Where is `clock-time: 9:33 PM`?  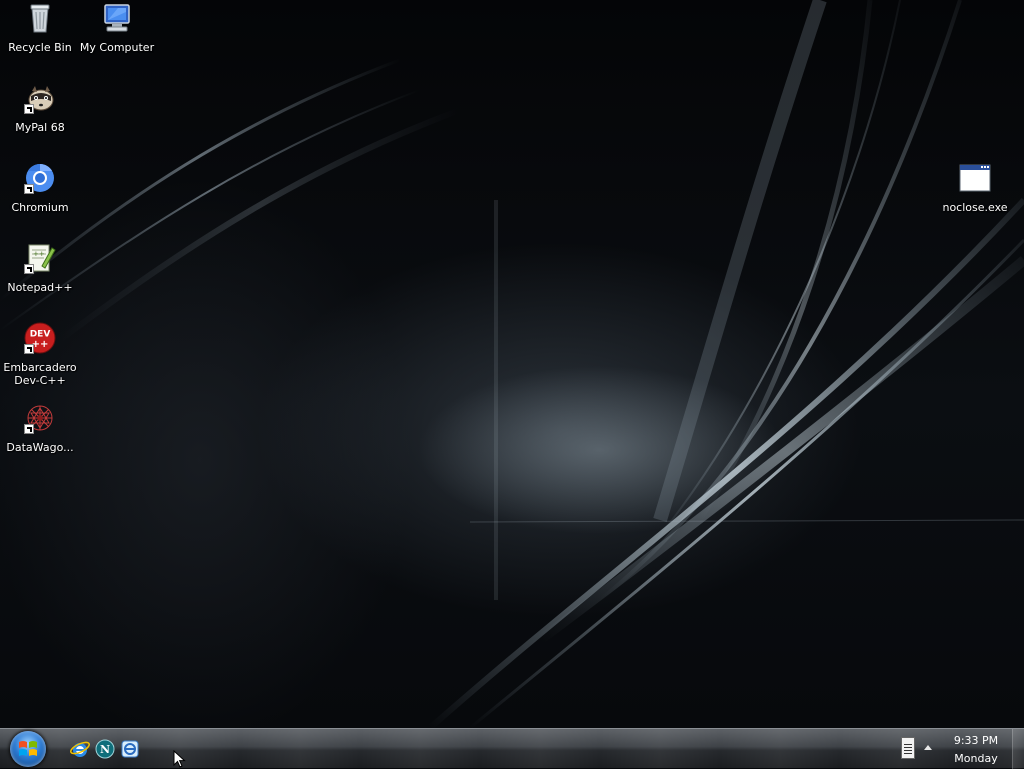
clock-time: 9:33 PM is located at coordinates (976, 740).